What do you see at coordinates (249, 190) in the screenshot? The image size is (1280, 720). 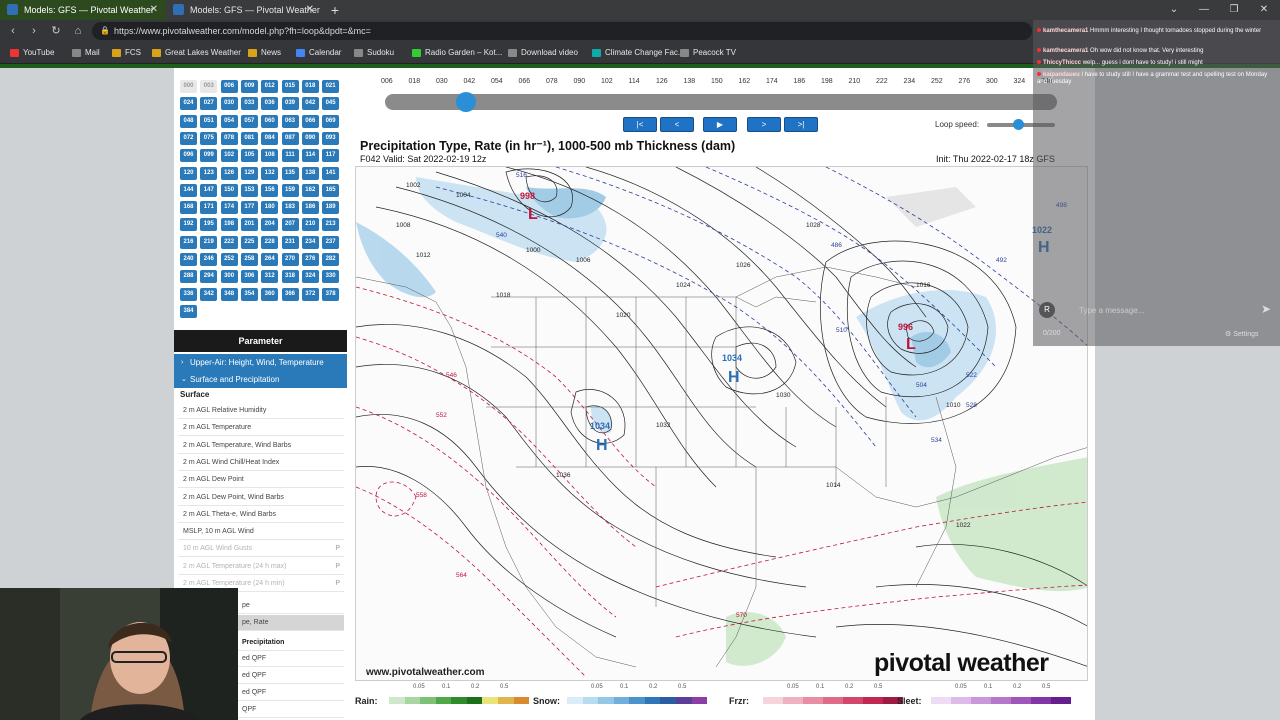 I see `forecast-hour-button: 153` at bounding box center [249, 190].